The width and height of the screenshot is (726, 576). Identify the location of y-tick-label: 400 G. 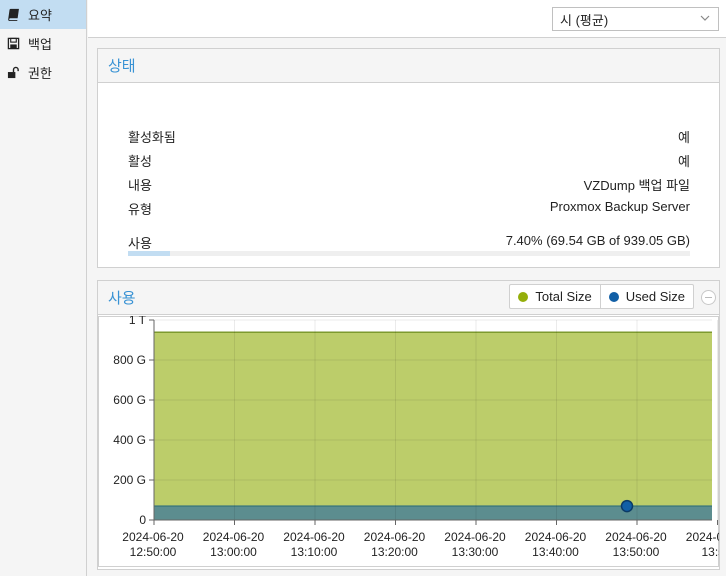
(129, 440).